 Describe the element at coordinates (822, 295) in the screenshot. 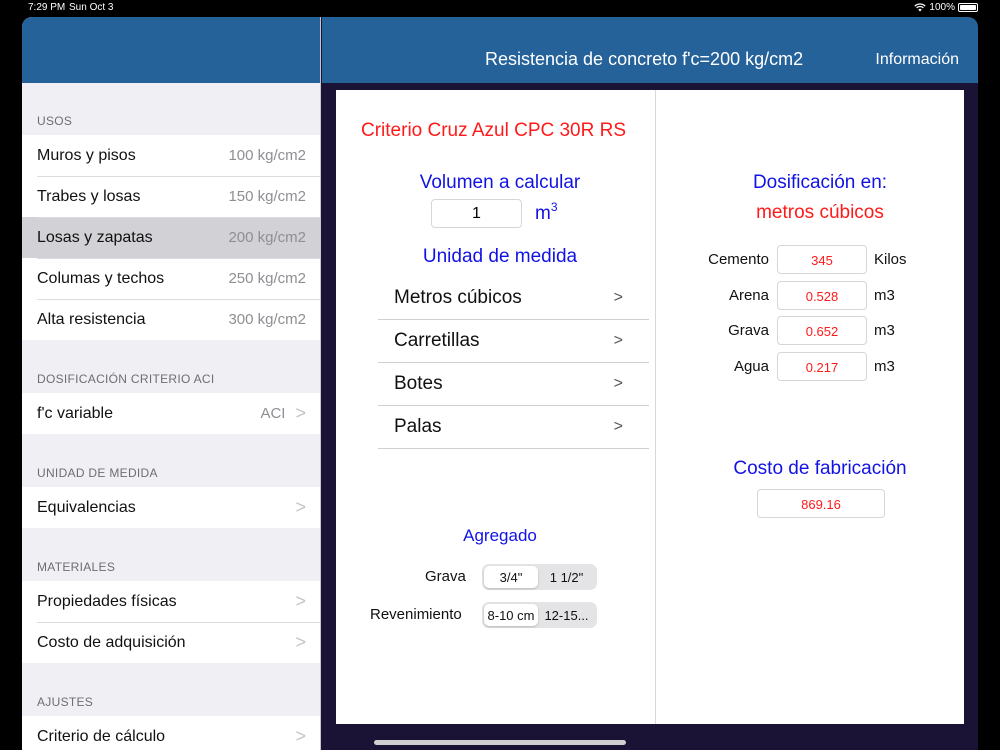

I see `arena-value: 0.528` at that location.